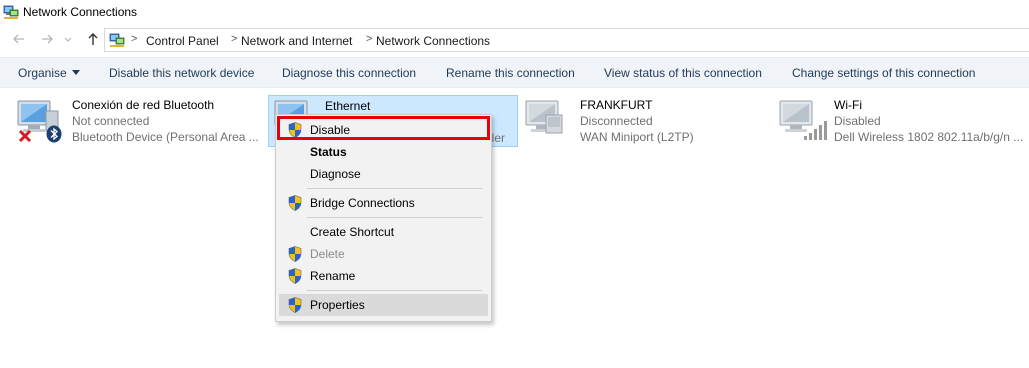  Describe the element at coordinates (349, 73) in the screenshot. I see `diagnose-connection-button: Diagnose this connection` at that location.